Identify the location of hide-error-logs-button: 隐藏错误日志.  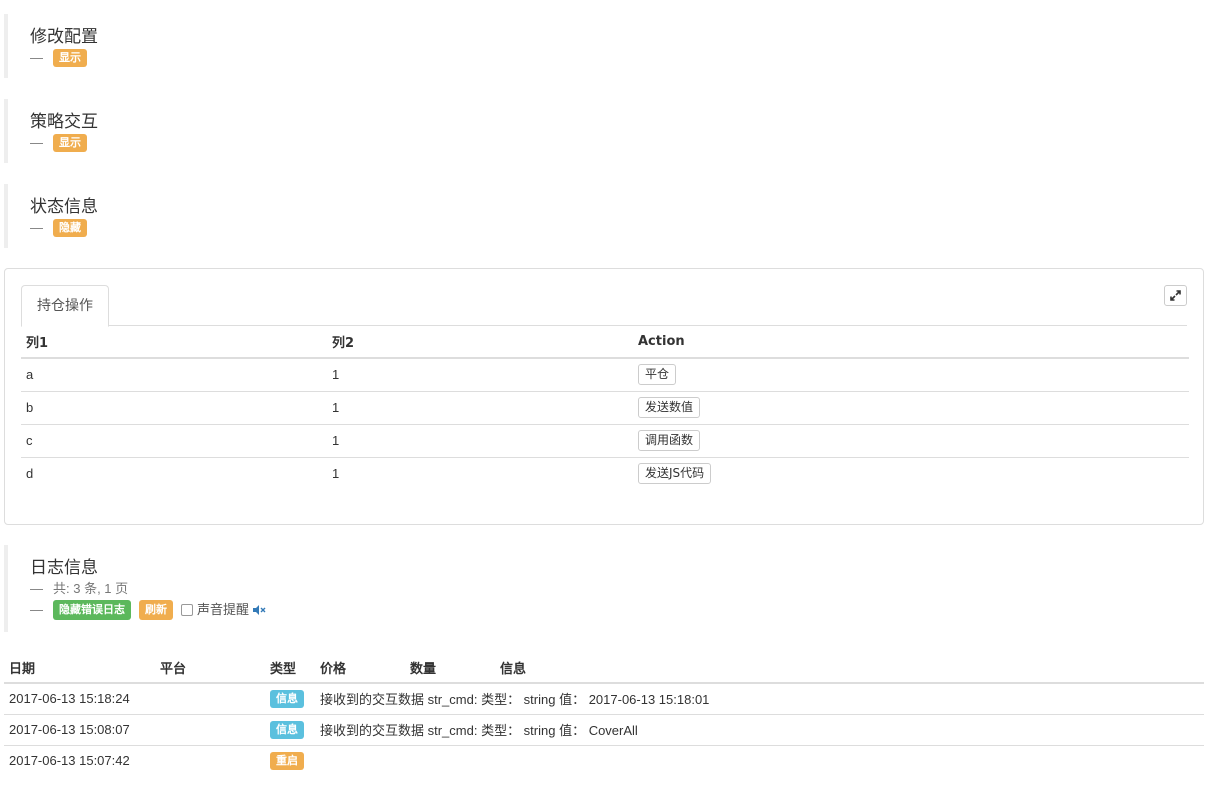
(92, 610).